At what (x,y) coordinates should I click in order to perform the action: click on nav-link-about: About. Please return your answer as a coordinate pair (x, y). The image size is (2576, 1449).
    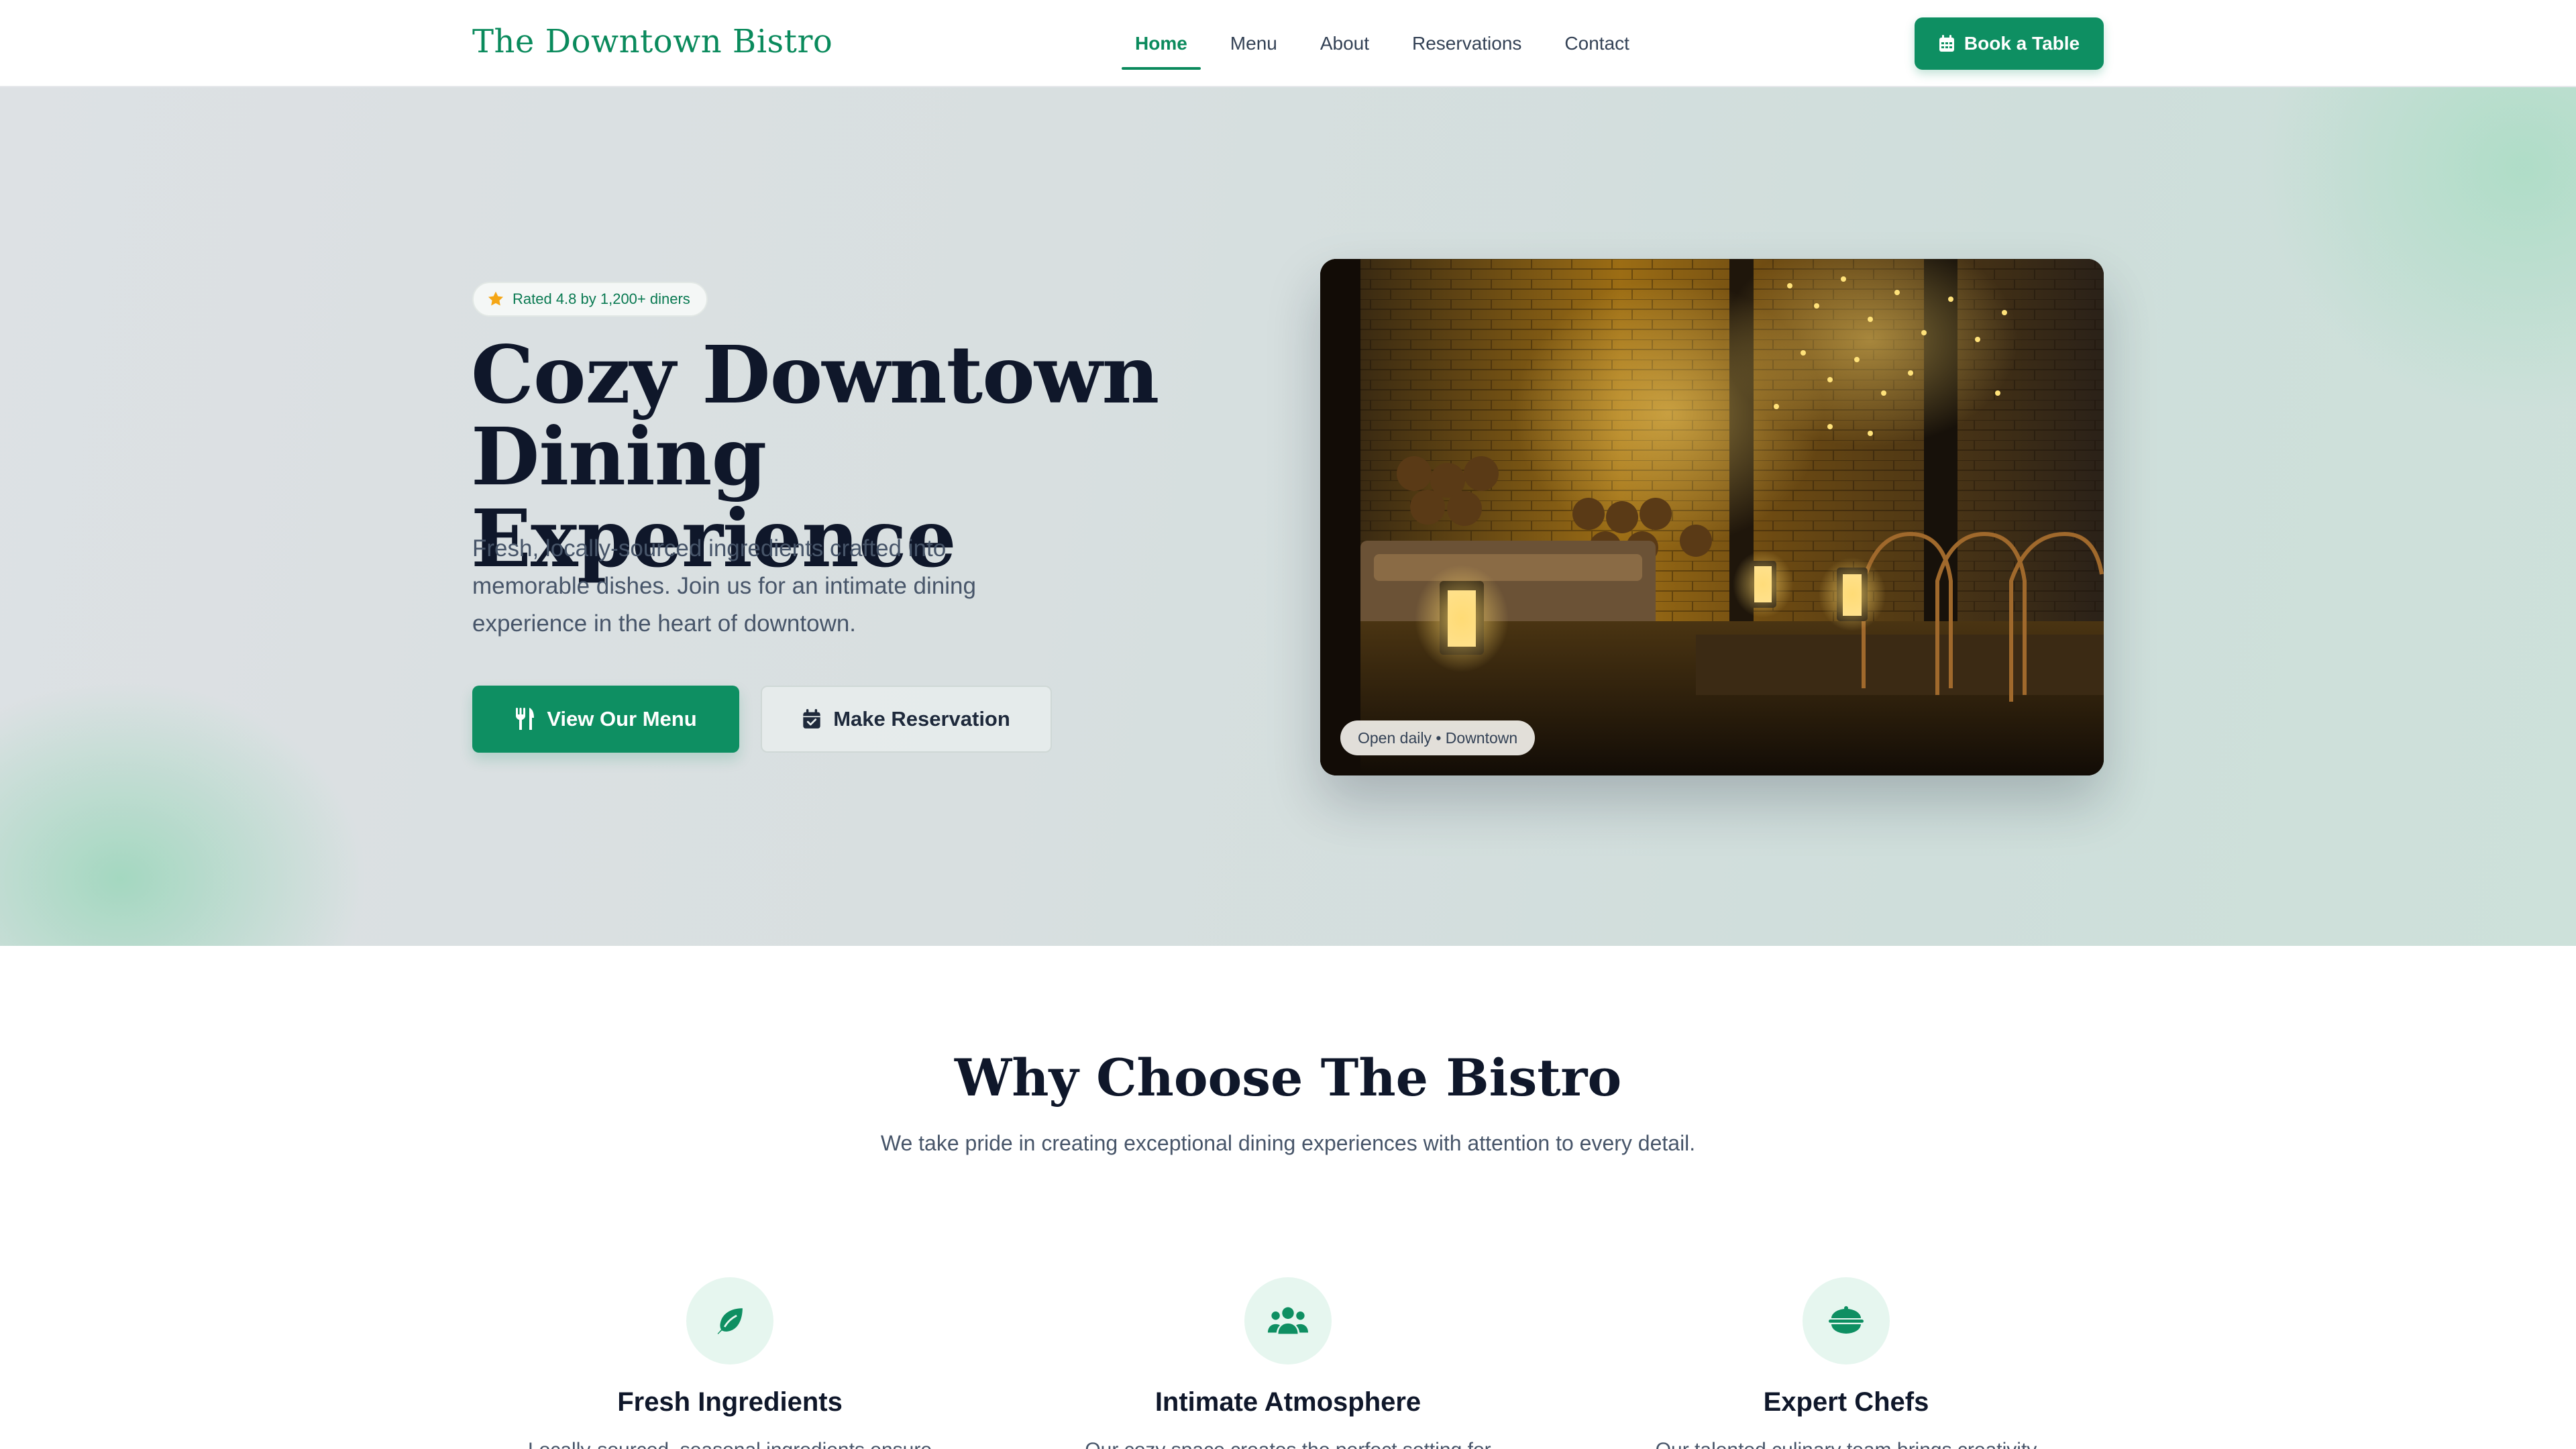
    Looking at the image, I should click on (1345, 43).